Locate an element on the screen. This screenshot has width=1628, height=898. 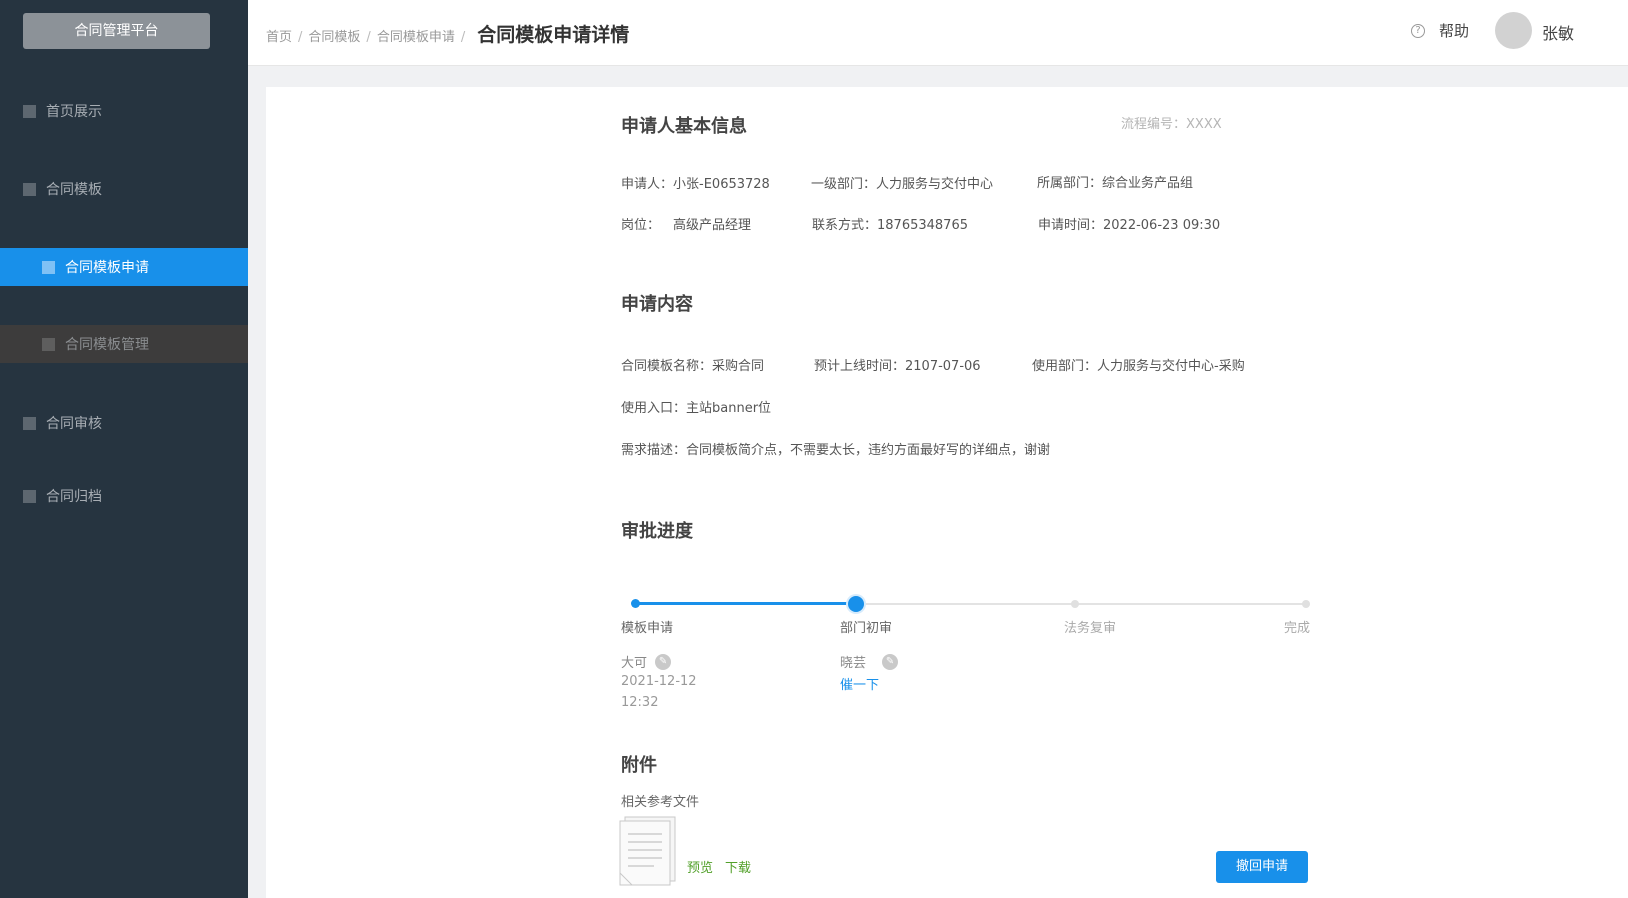
field-label: 一级部门： is located at coordinates (844, 184).